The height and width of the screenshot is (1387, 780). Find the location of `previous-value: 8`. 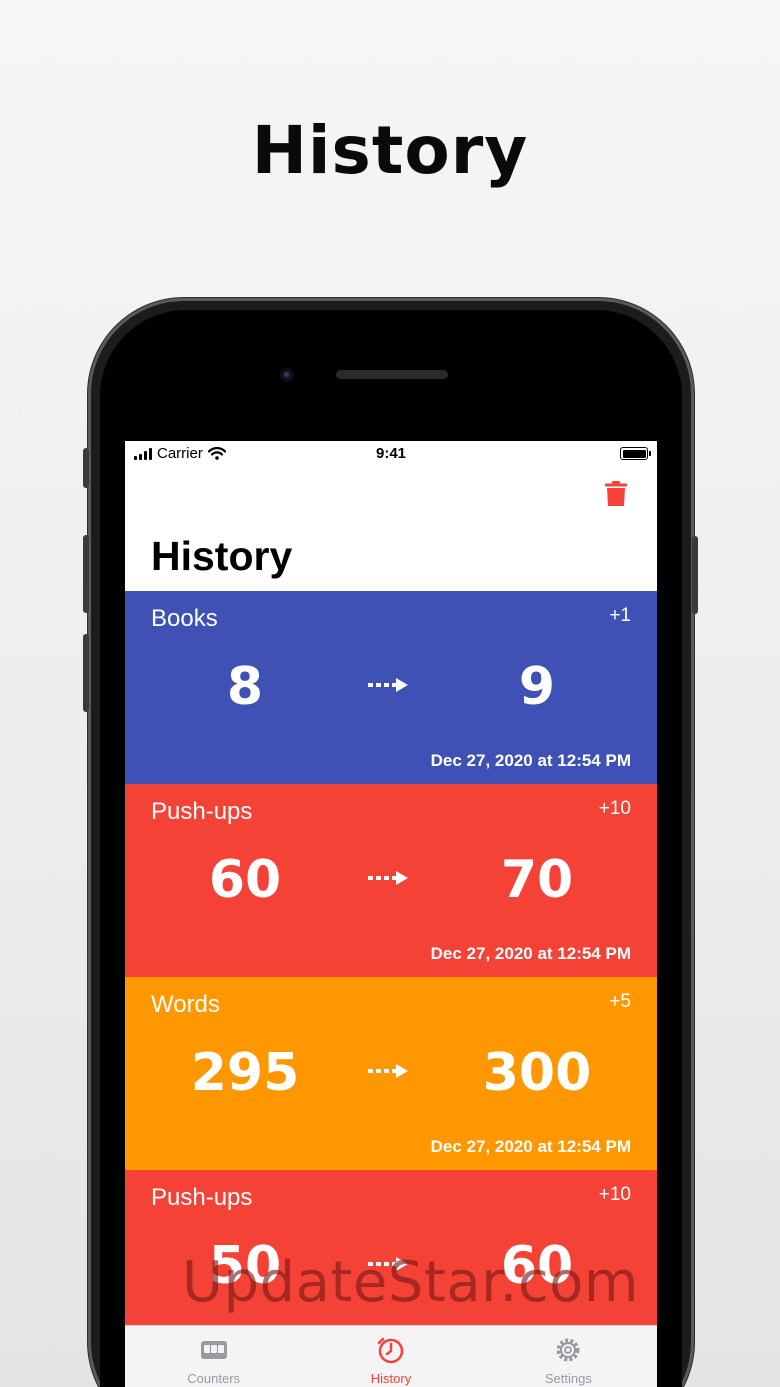

previous-value: 8 is located at coordinates (245, 687).